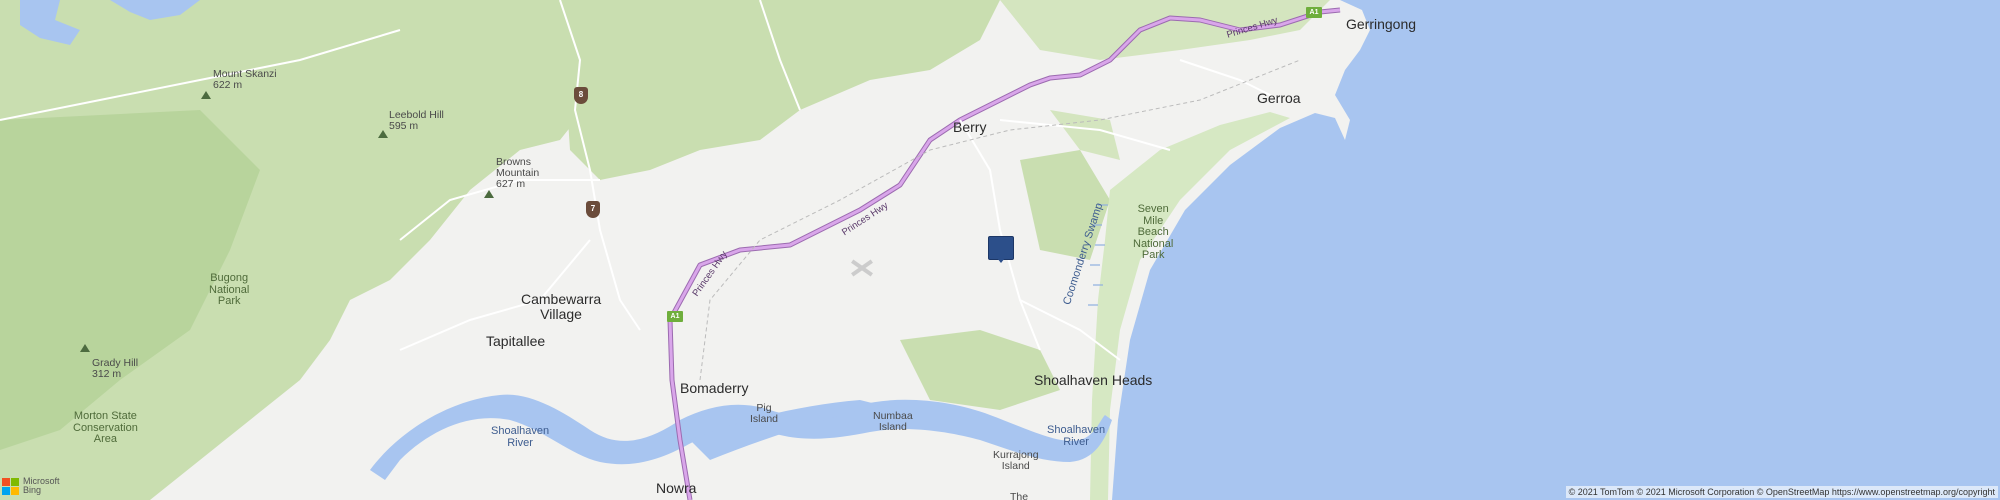 This screenshot has width=2000, height=500. Describe the element at coordinates (1279, 98) in the screenshot. I see `town-label-gerroa: Gerroa` at that location.